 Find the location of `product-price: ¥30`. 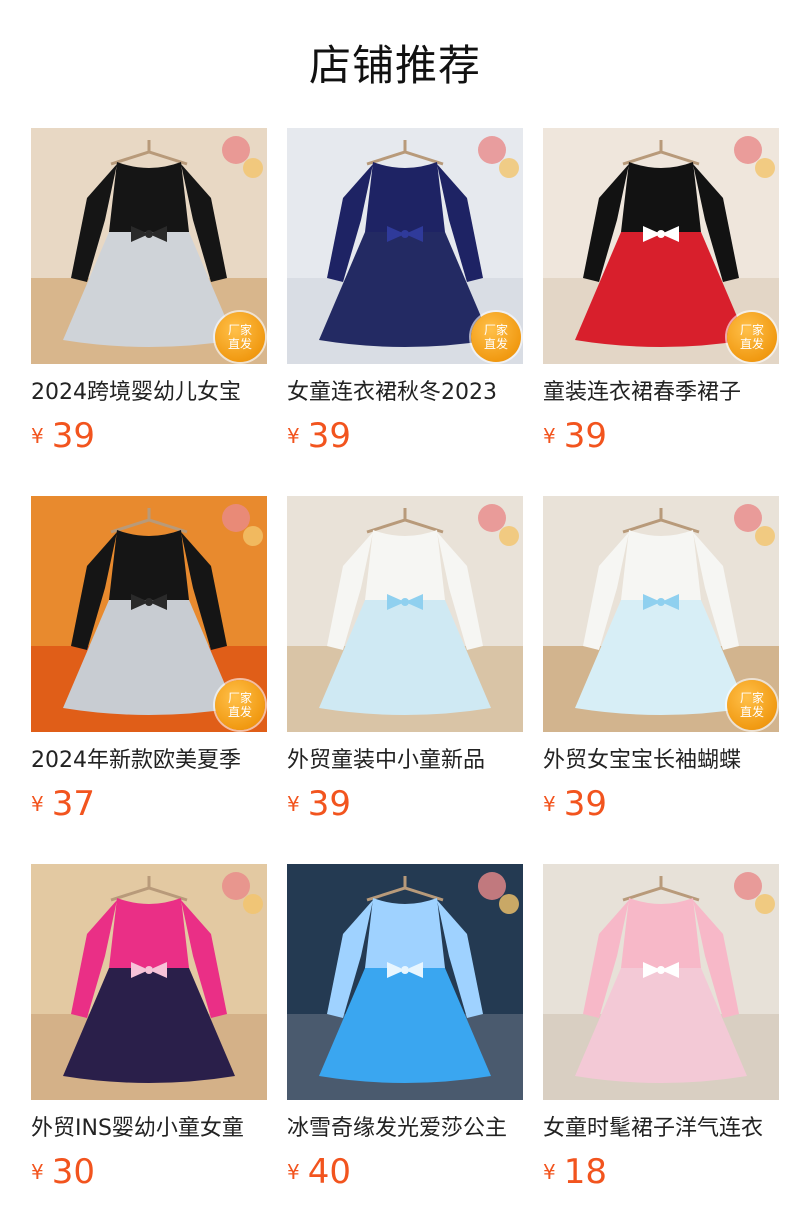

product-price: ¥30 is located at coordinates (149, 1172).